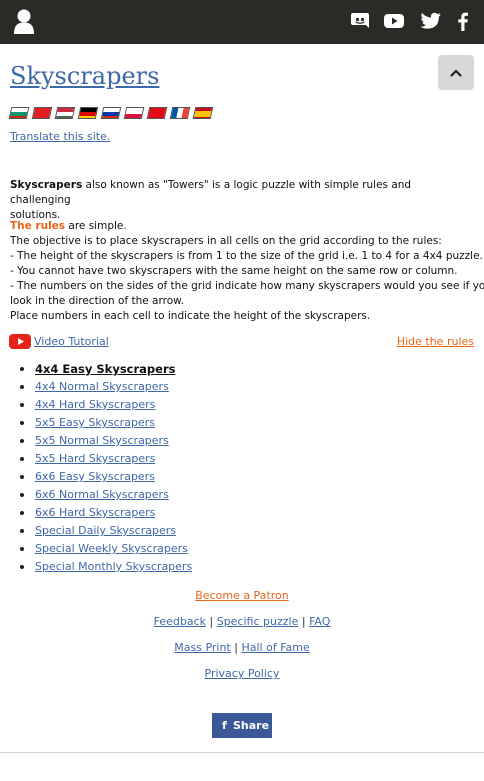 The width and height of the screenshot is (484, 781). Describe the element at coordinates (111, 548) in the screenshot. I see `puzzle-link-special-weekly: Special Weekly Skyscrapers` at that location.